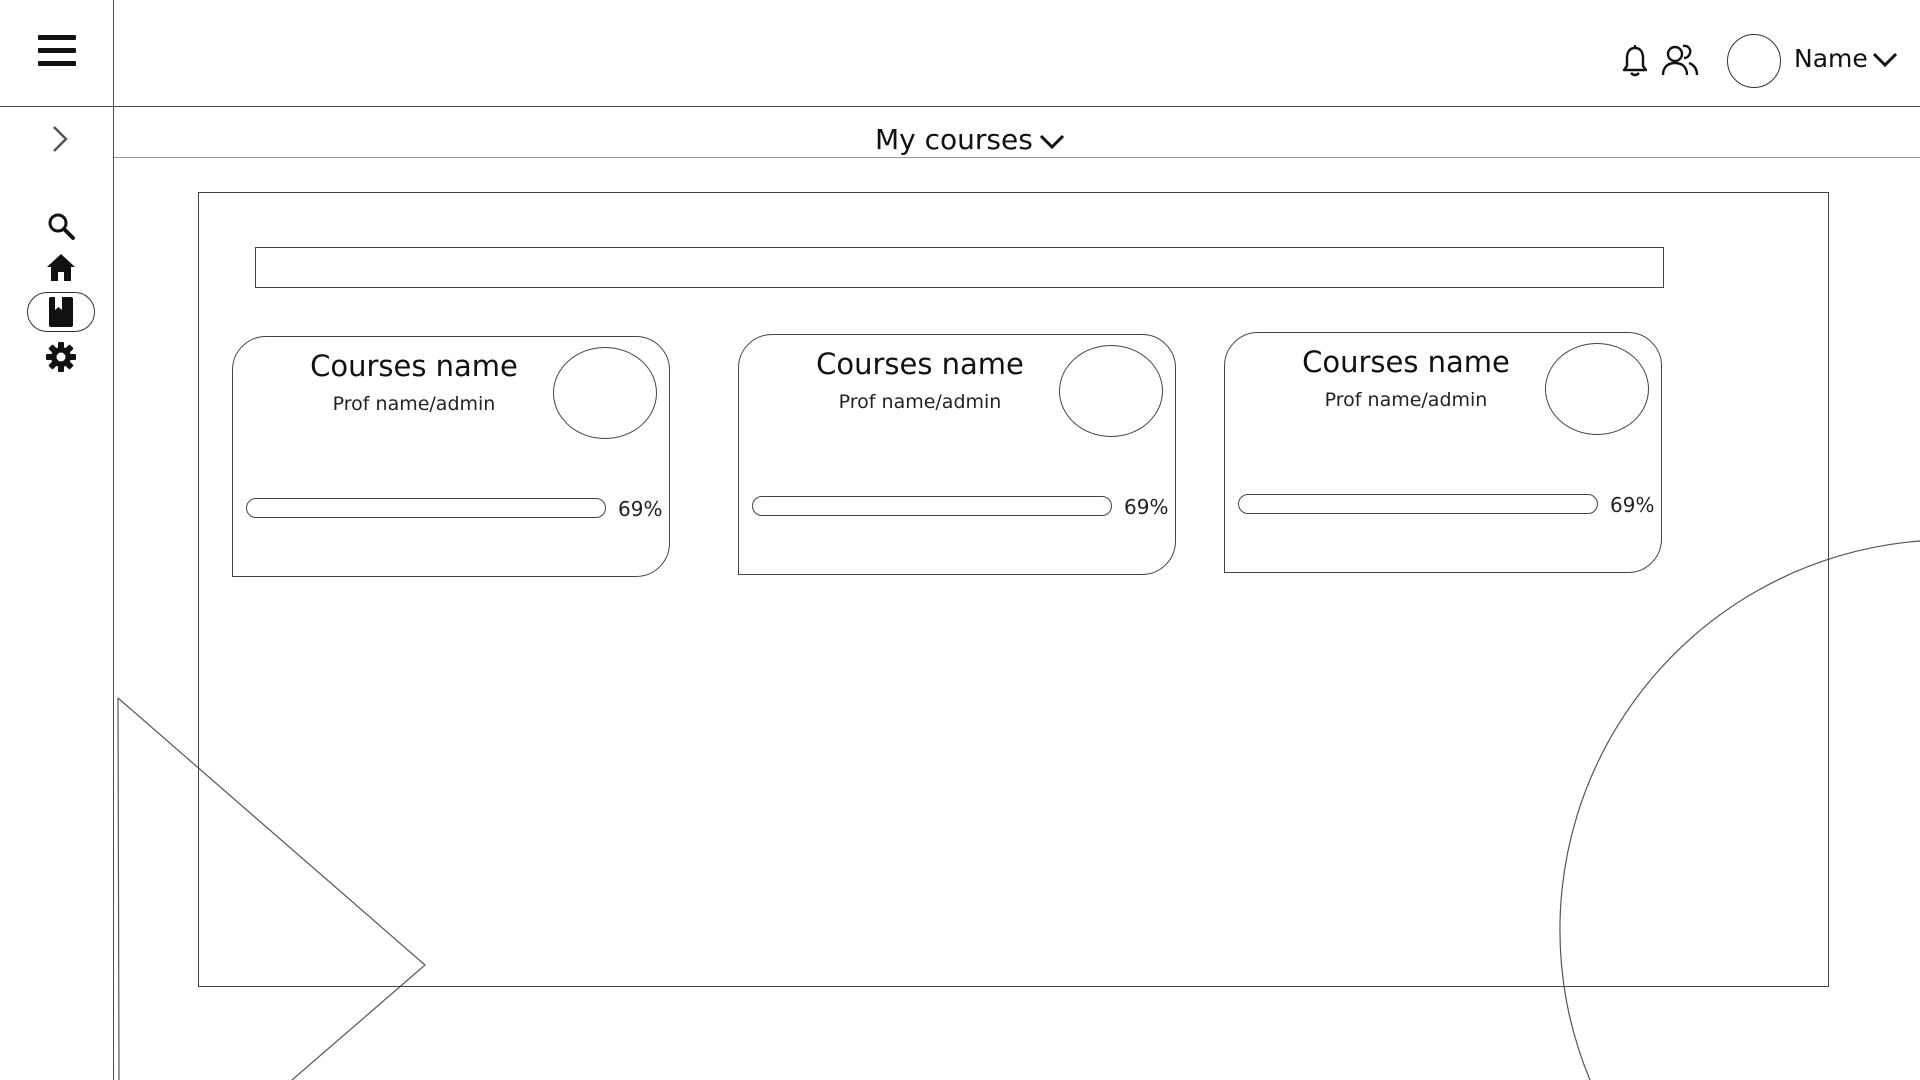 Image resolution: width=1920 pixels, height=1080 pixels. Describe the element at coordinates (1831, 58) in the screenshot. I see `user-name: Name` at that location.